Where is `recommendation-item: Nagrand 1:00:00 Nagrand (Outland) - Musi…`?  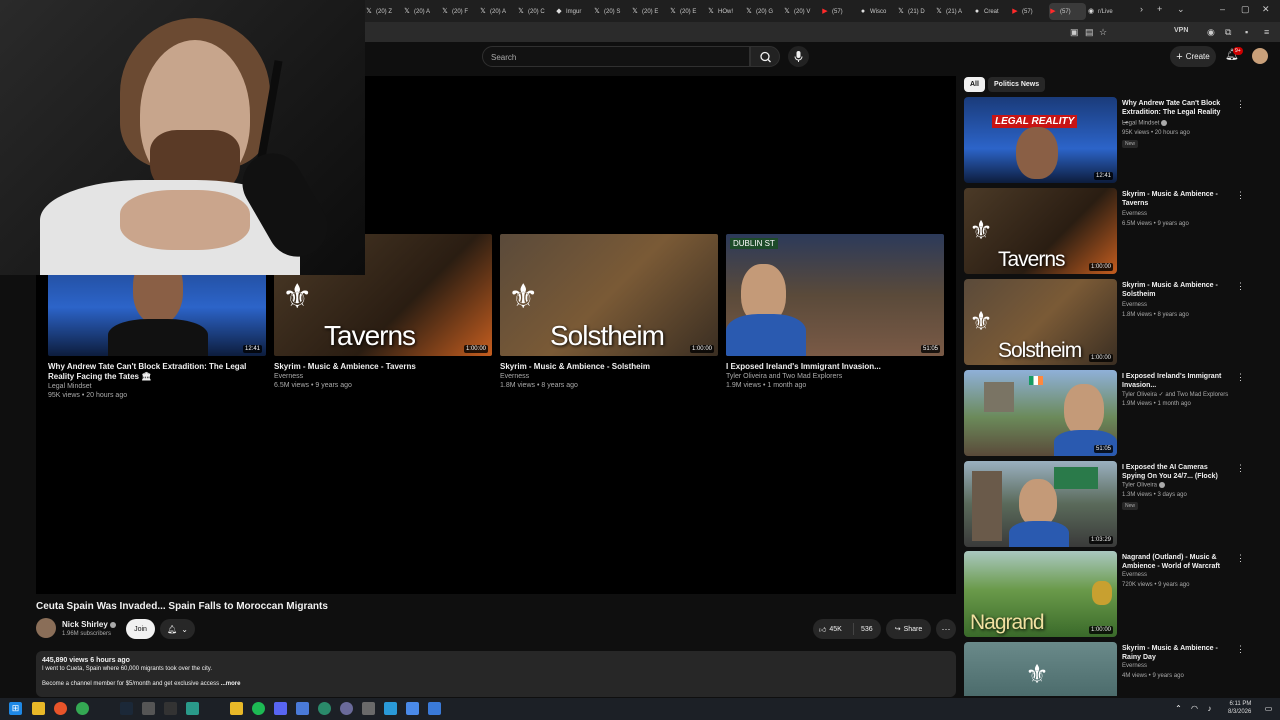
recommendation-item: Nagrand 1:00:00 Nagrand (Outland) - Musi… is located at coordinates (1119, 595).